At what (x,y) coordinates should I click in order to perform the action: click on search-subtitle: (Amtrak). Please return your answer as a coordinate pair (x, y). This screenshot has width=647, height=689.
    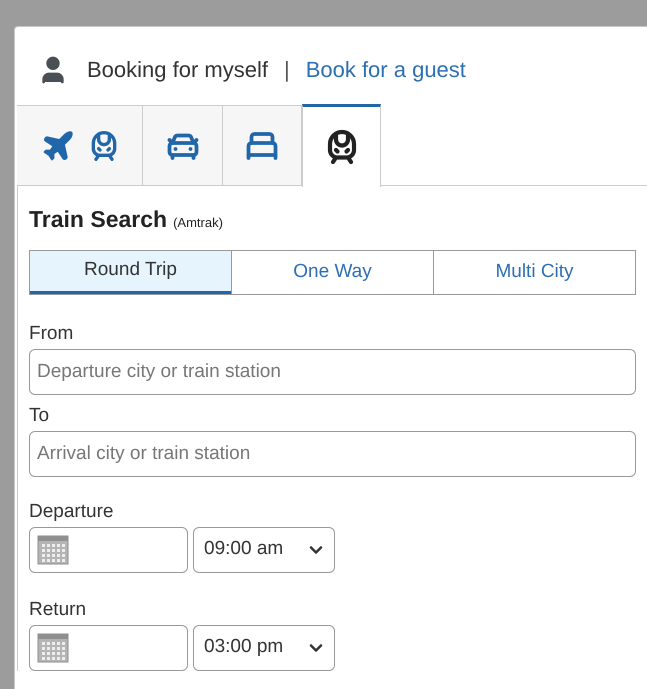
    Looking at the image, I should click on (198, 223).